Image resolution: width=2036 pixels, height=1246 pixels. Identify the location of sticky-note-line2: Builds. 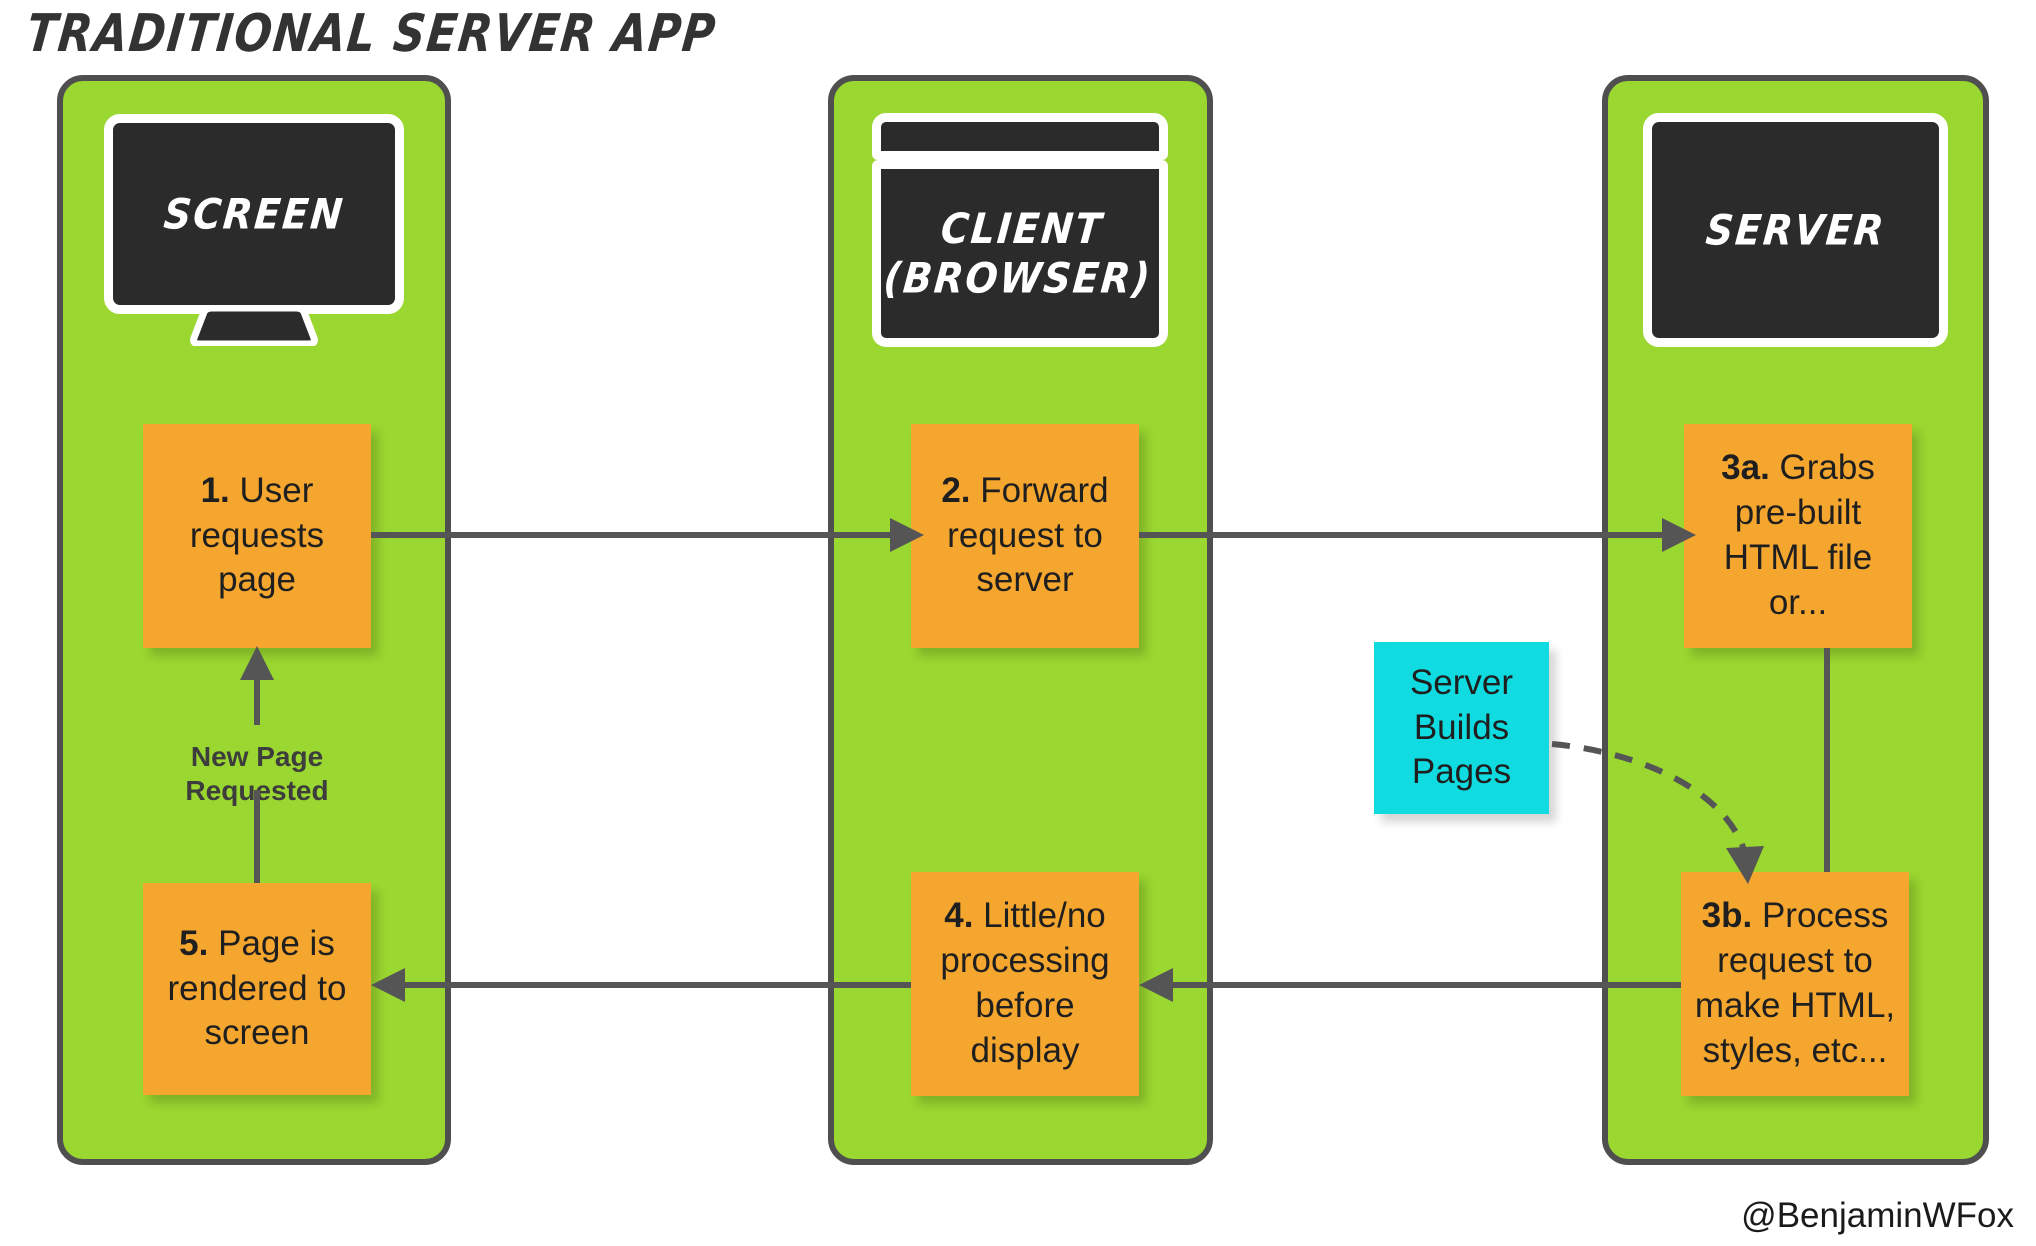
(1461, 727).